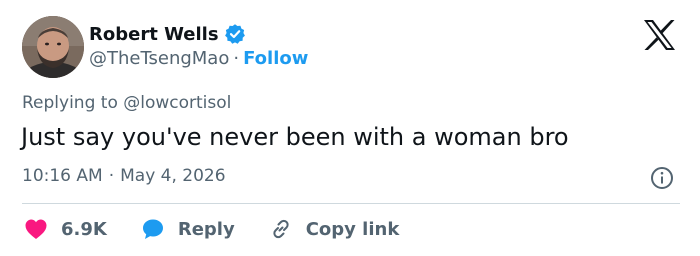  What do you see at coordinates (206, 229) in the screenshot?
I see `reply-label: Reply` at bounding box center [206, 229].